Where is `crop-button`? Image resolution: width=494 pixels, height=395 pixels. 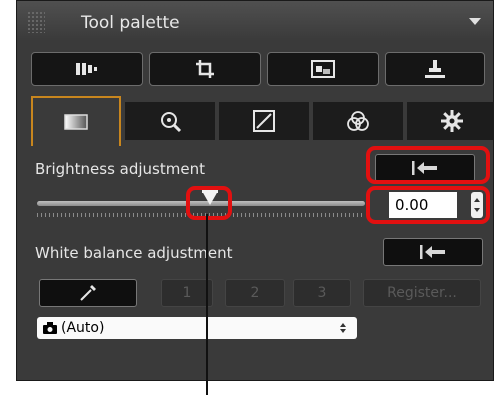 crop-button is located at coordinates (205, 69).